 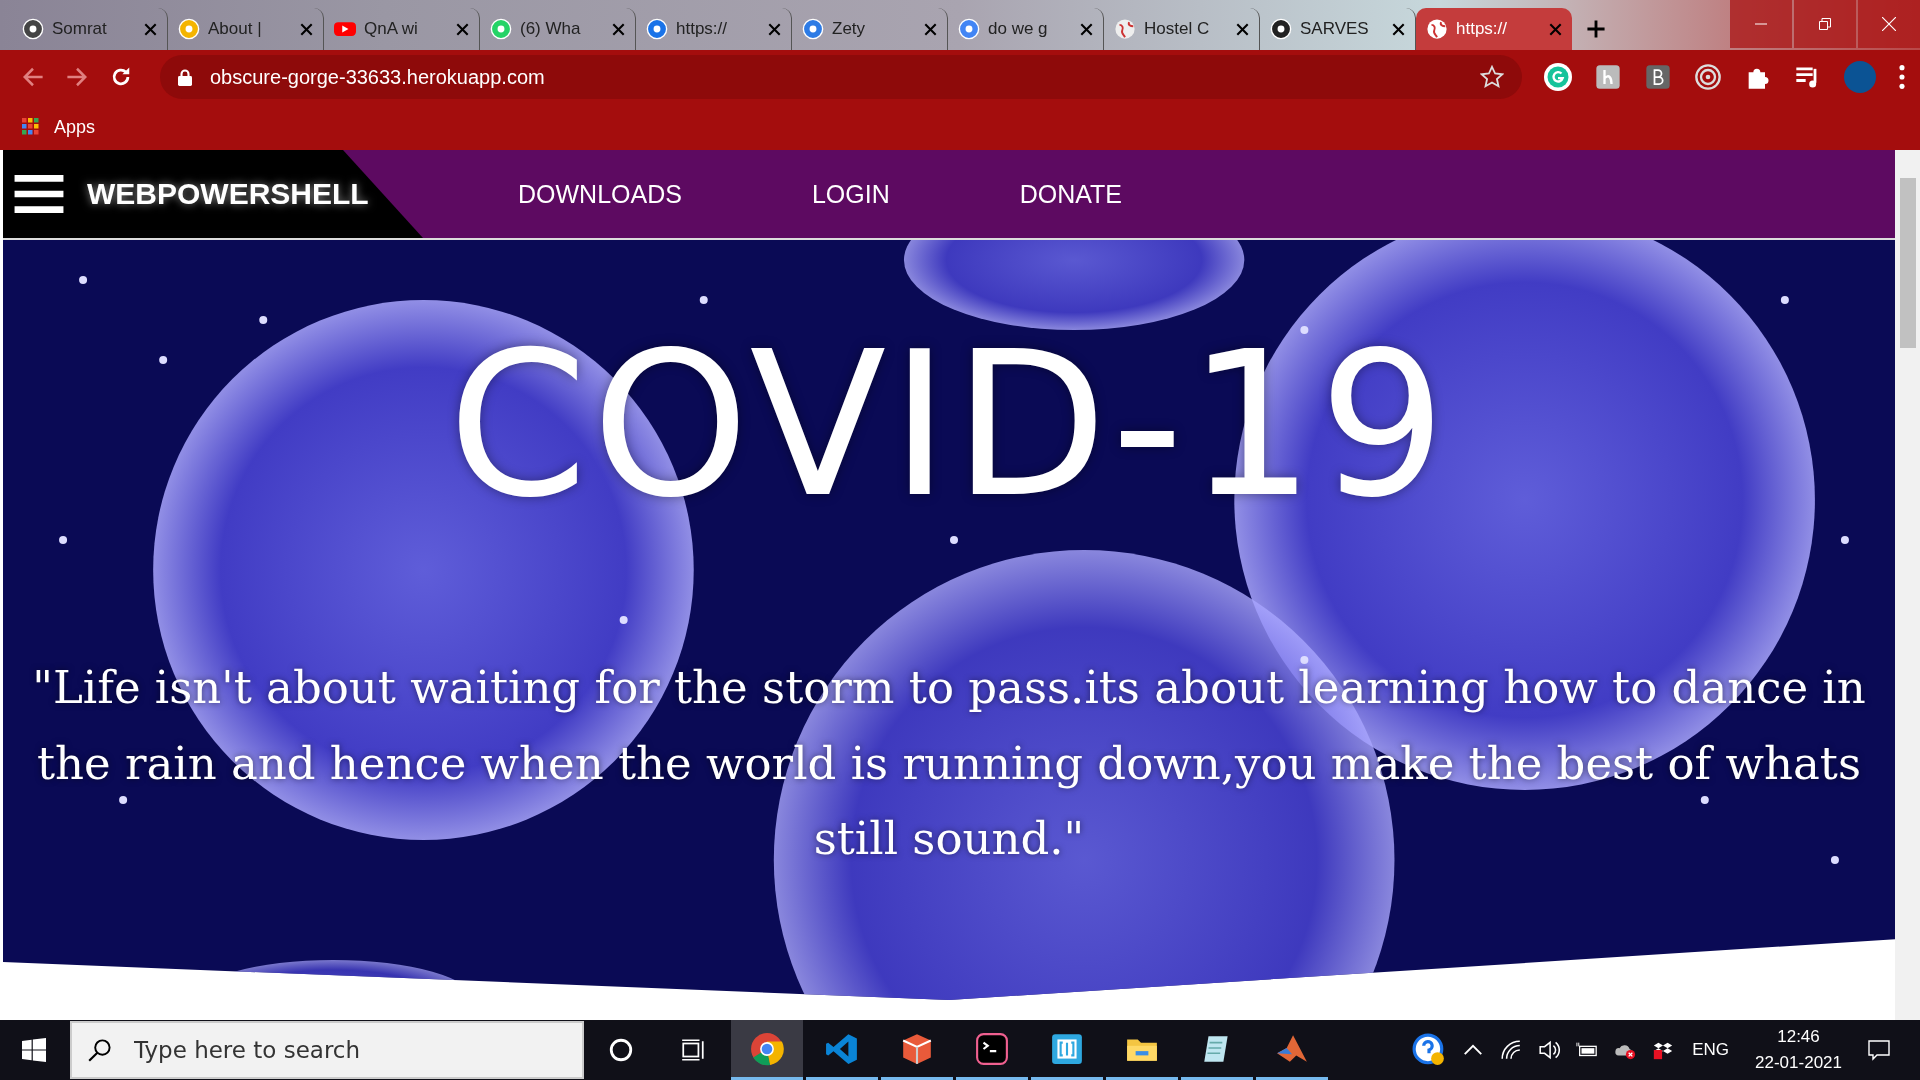 I want to click on tab-title: SARVES, so click(x=1335, y=29).